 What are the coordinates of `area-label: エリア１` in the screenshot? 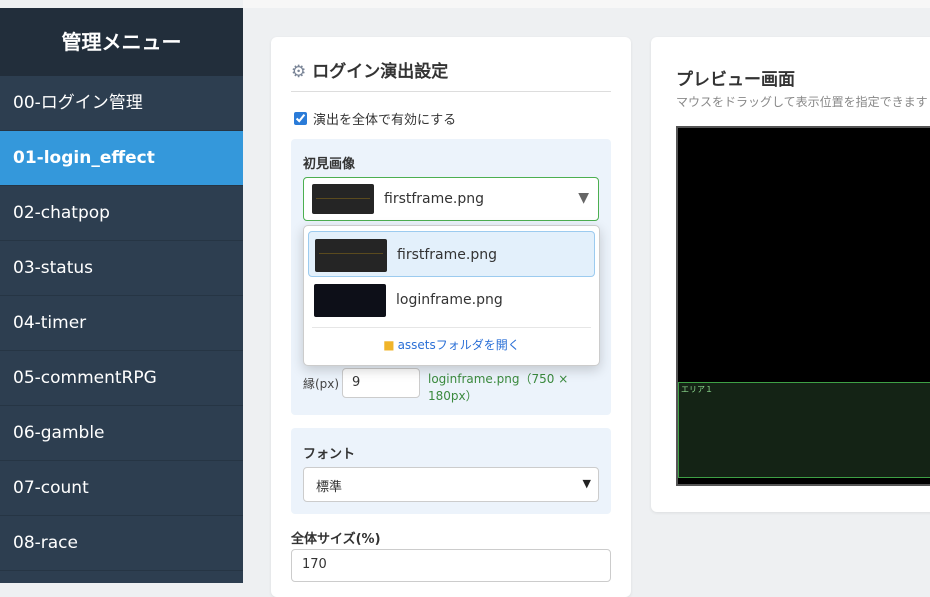 It's located at (697, 389).